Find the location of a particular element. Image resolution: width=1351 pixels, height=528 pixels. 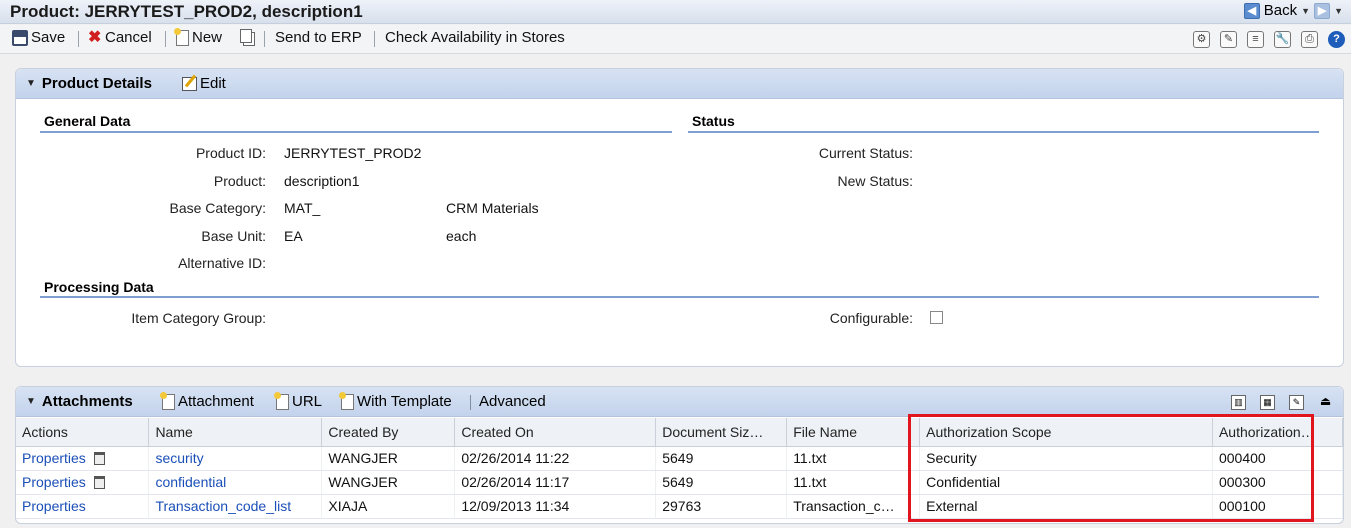

forward-arrow-icon: ▶ is located at coordinates (1322, 10).